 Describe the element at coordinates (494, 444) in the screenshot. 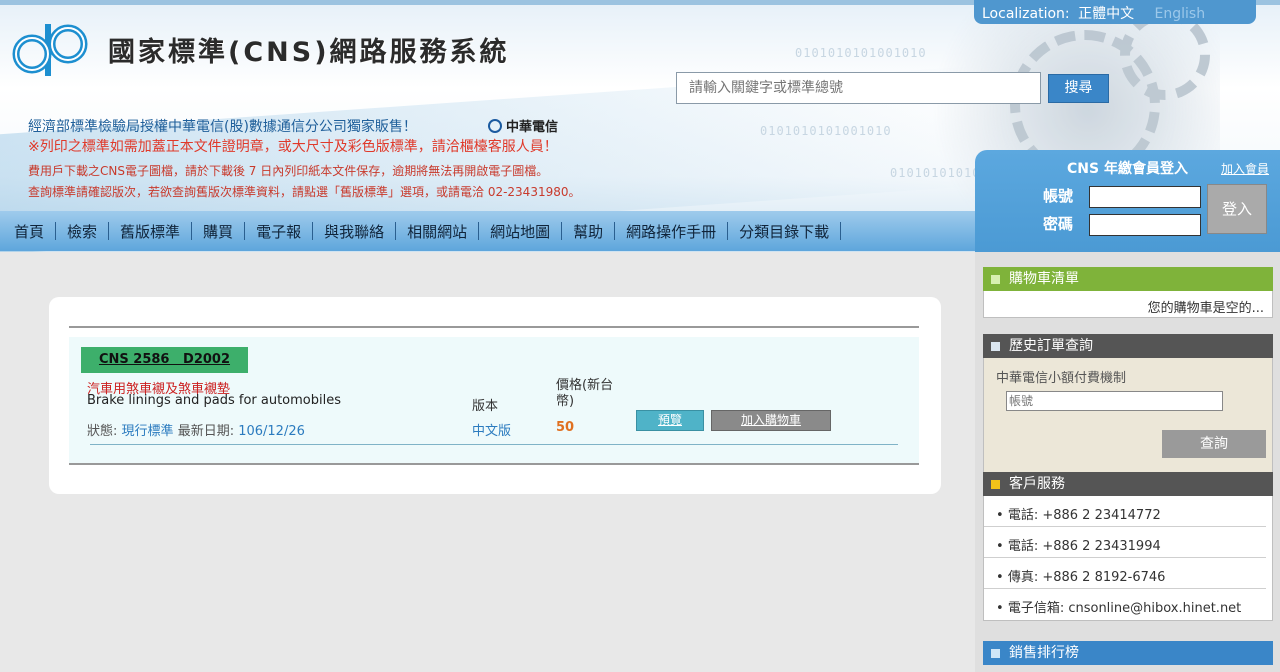

I see `result-underline` at that location.